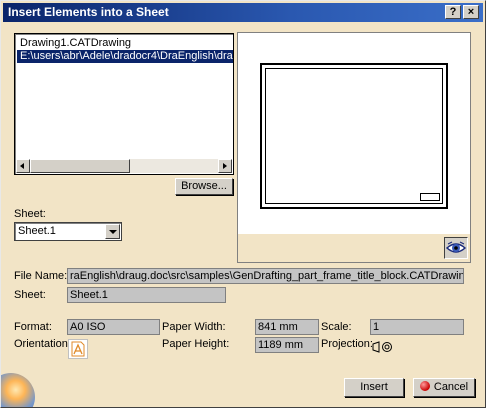  Describe the element at coordinates (41, 276) in the screenshot. I see `file-name-label: File Name:` at that location.